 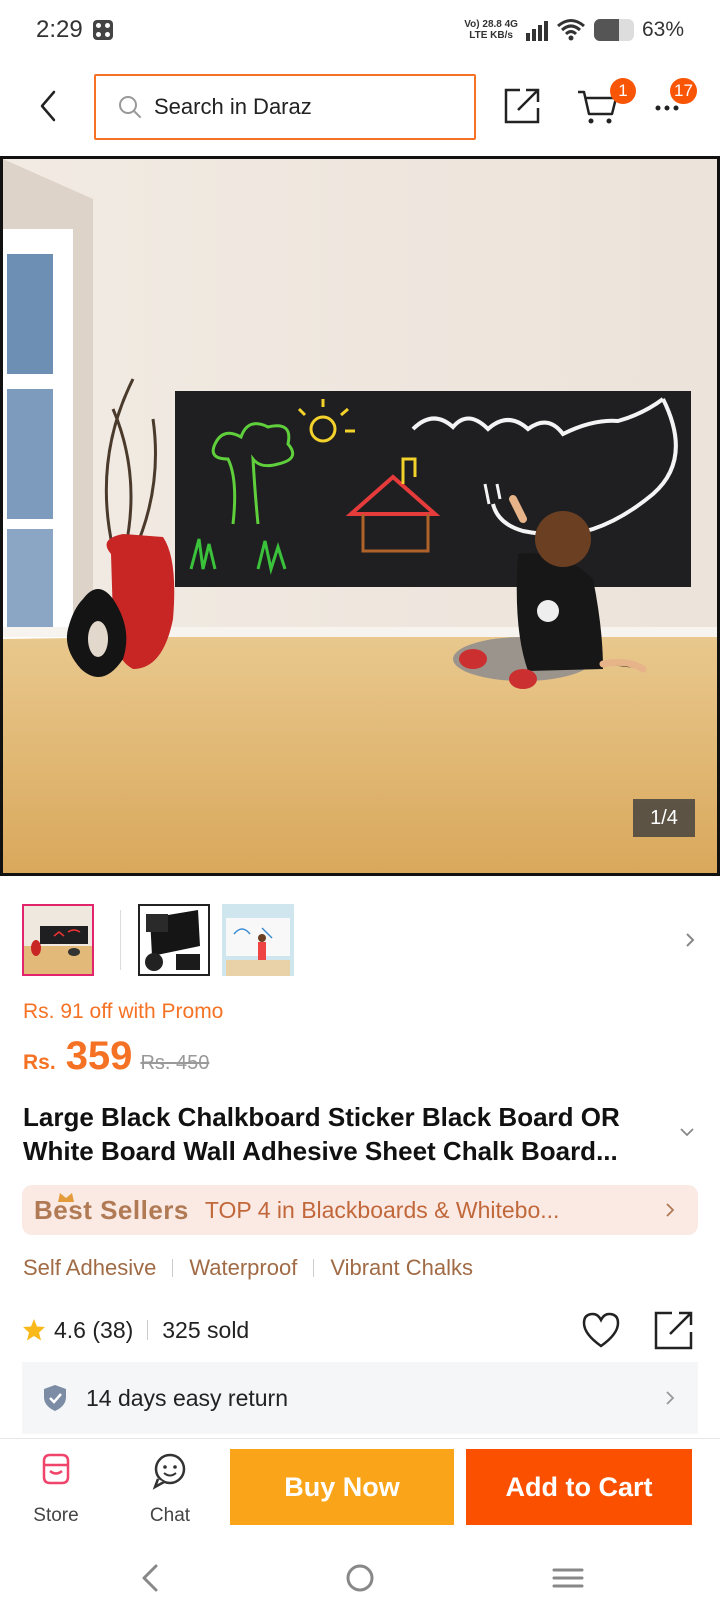 I want to click on status-time: 2:29, so click(x=59, y=29).